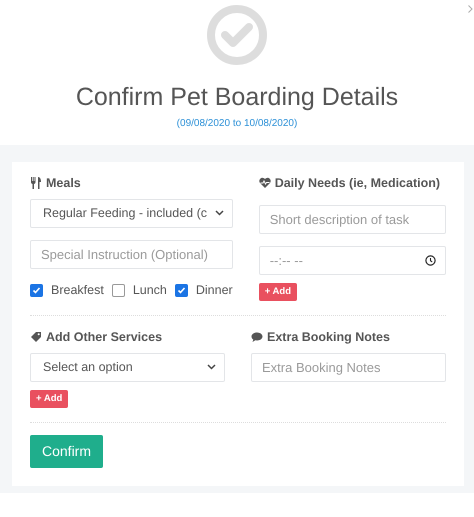 This screenshot has height=517, width=474. What do you see at coordinates (237, 124) in the screenshot?
I see `date-range: (09/08/2020 to 10/08/2020)` at bounding box center [237, 124].